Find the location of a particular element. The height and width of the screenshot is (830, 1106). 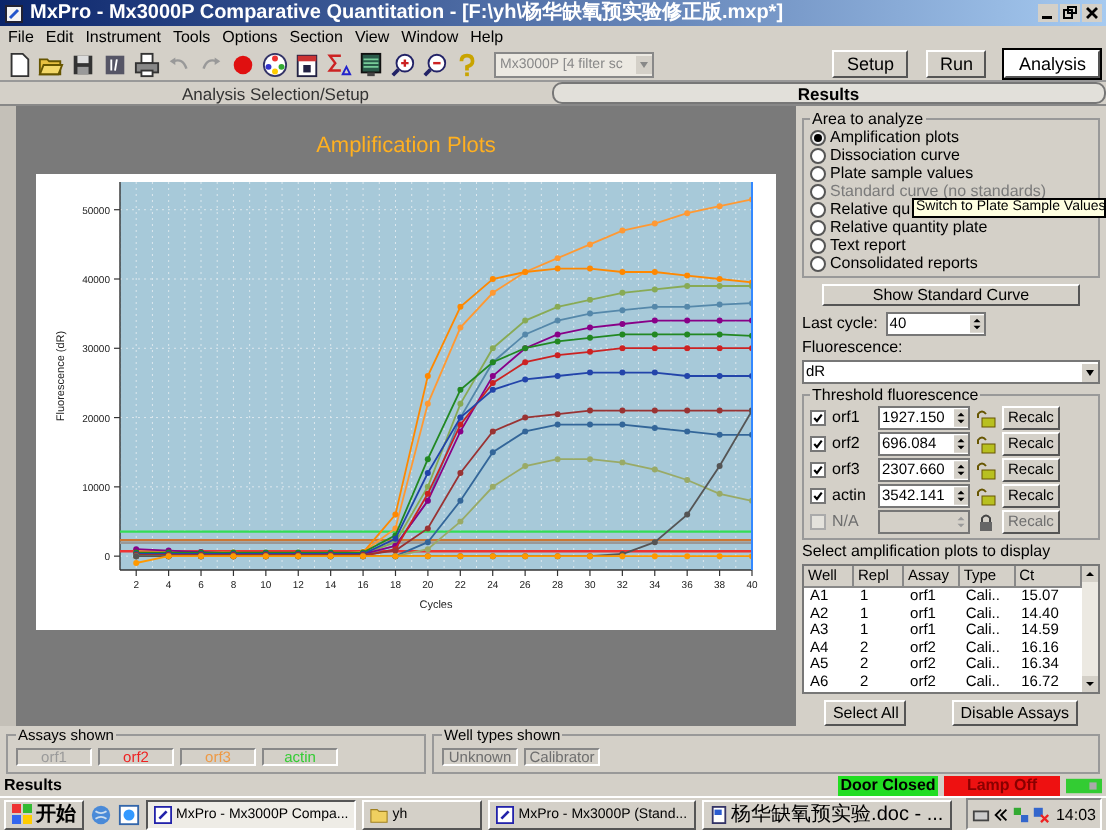

field-label: Fluorescence: is located at coordinates (853, 348).